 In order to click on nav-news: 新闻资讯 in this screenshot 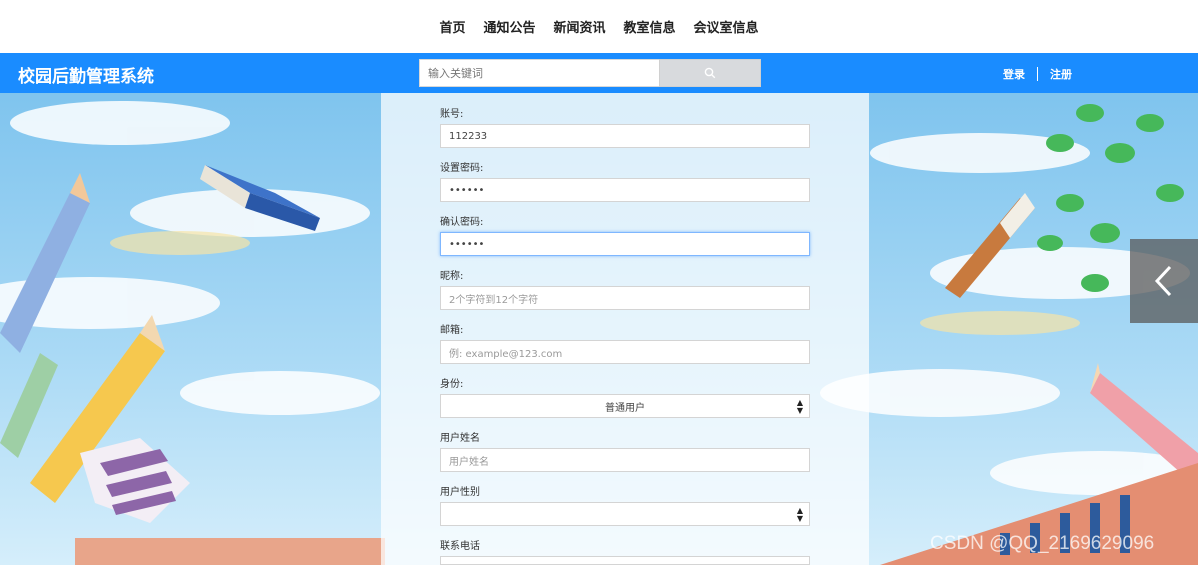, I will do `click(579, 26)`.